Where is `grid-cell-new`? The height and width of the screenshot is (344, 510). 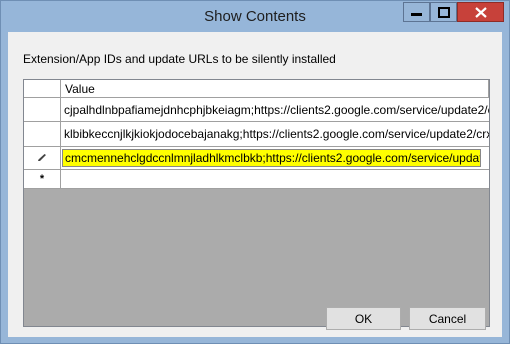
grid-cell-new is located at coordinates (275, 179).